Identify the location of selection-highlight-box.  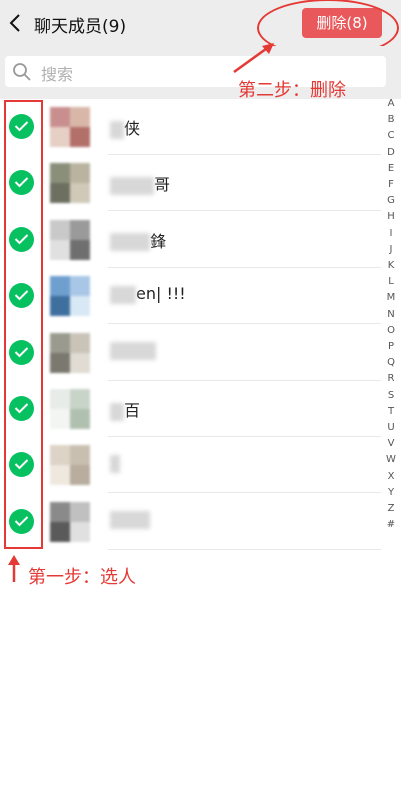
(23, 324).